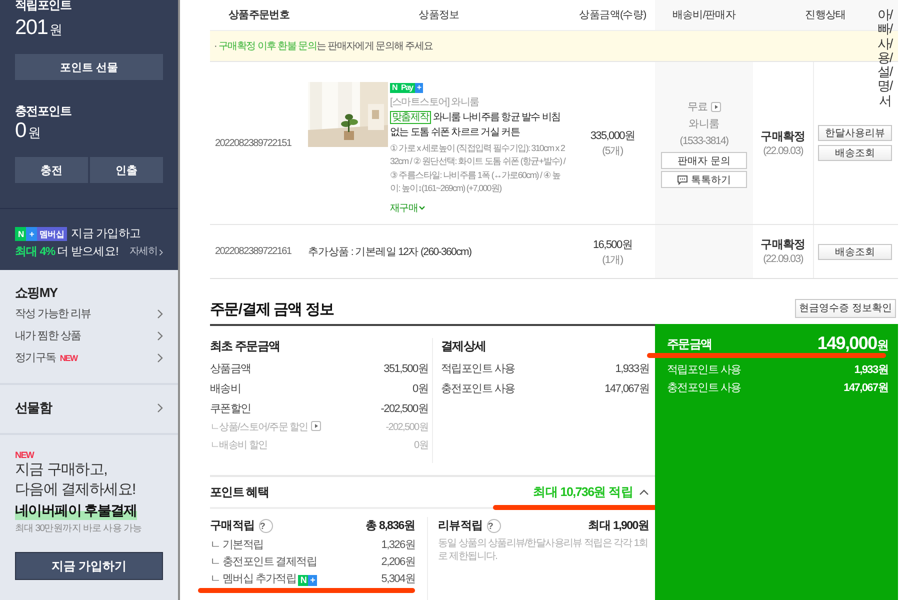 This screenshot has height=600, width=900. I want to click on amount-value: 2,206원, so click(398, 562).